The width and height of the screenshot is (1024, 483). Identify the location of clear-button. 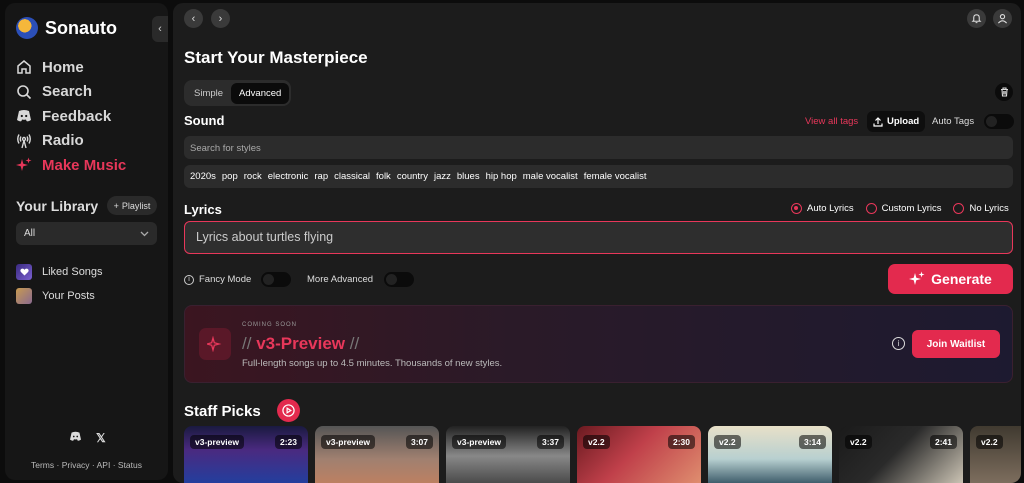
(1004, 92).